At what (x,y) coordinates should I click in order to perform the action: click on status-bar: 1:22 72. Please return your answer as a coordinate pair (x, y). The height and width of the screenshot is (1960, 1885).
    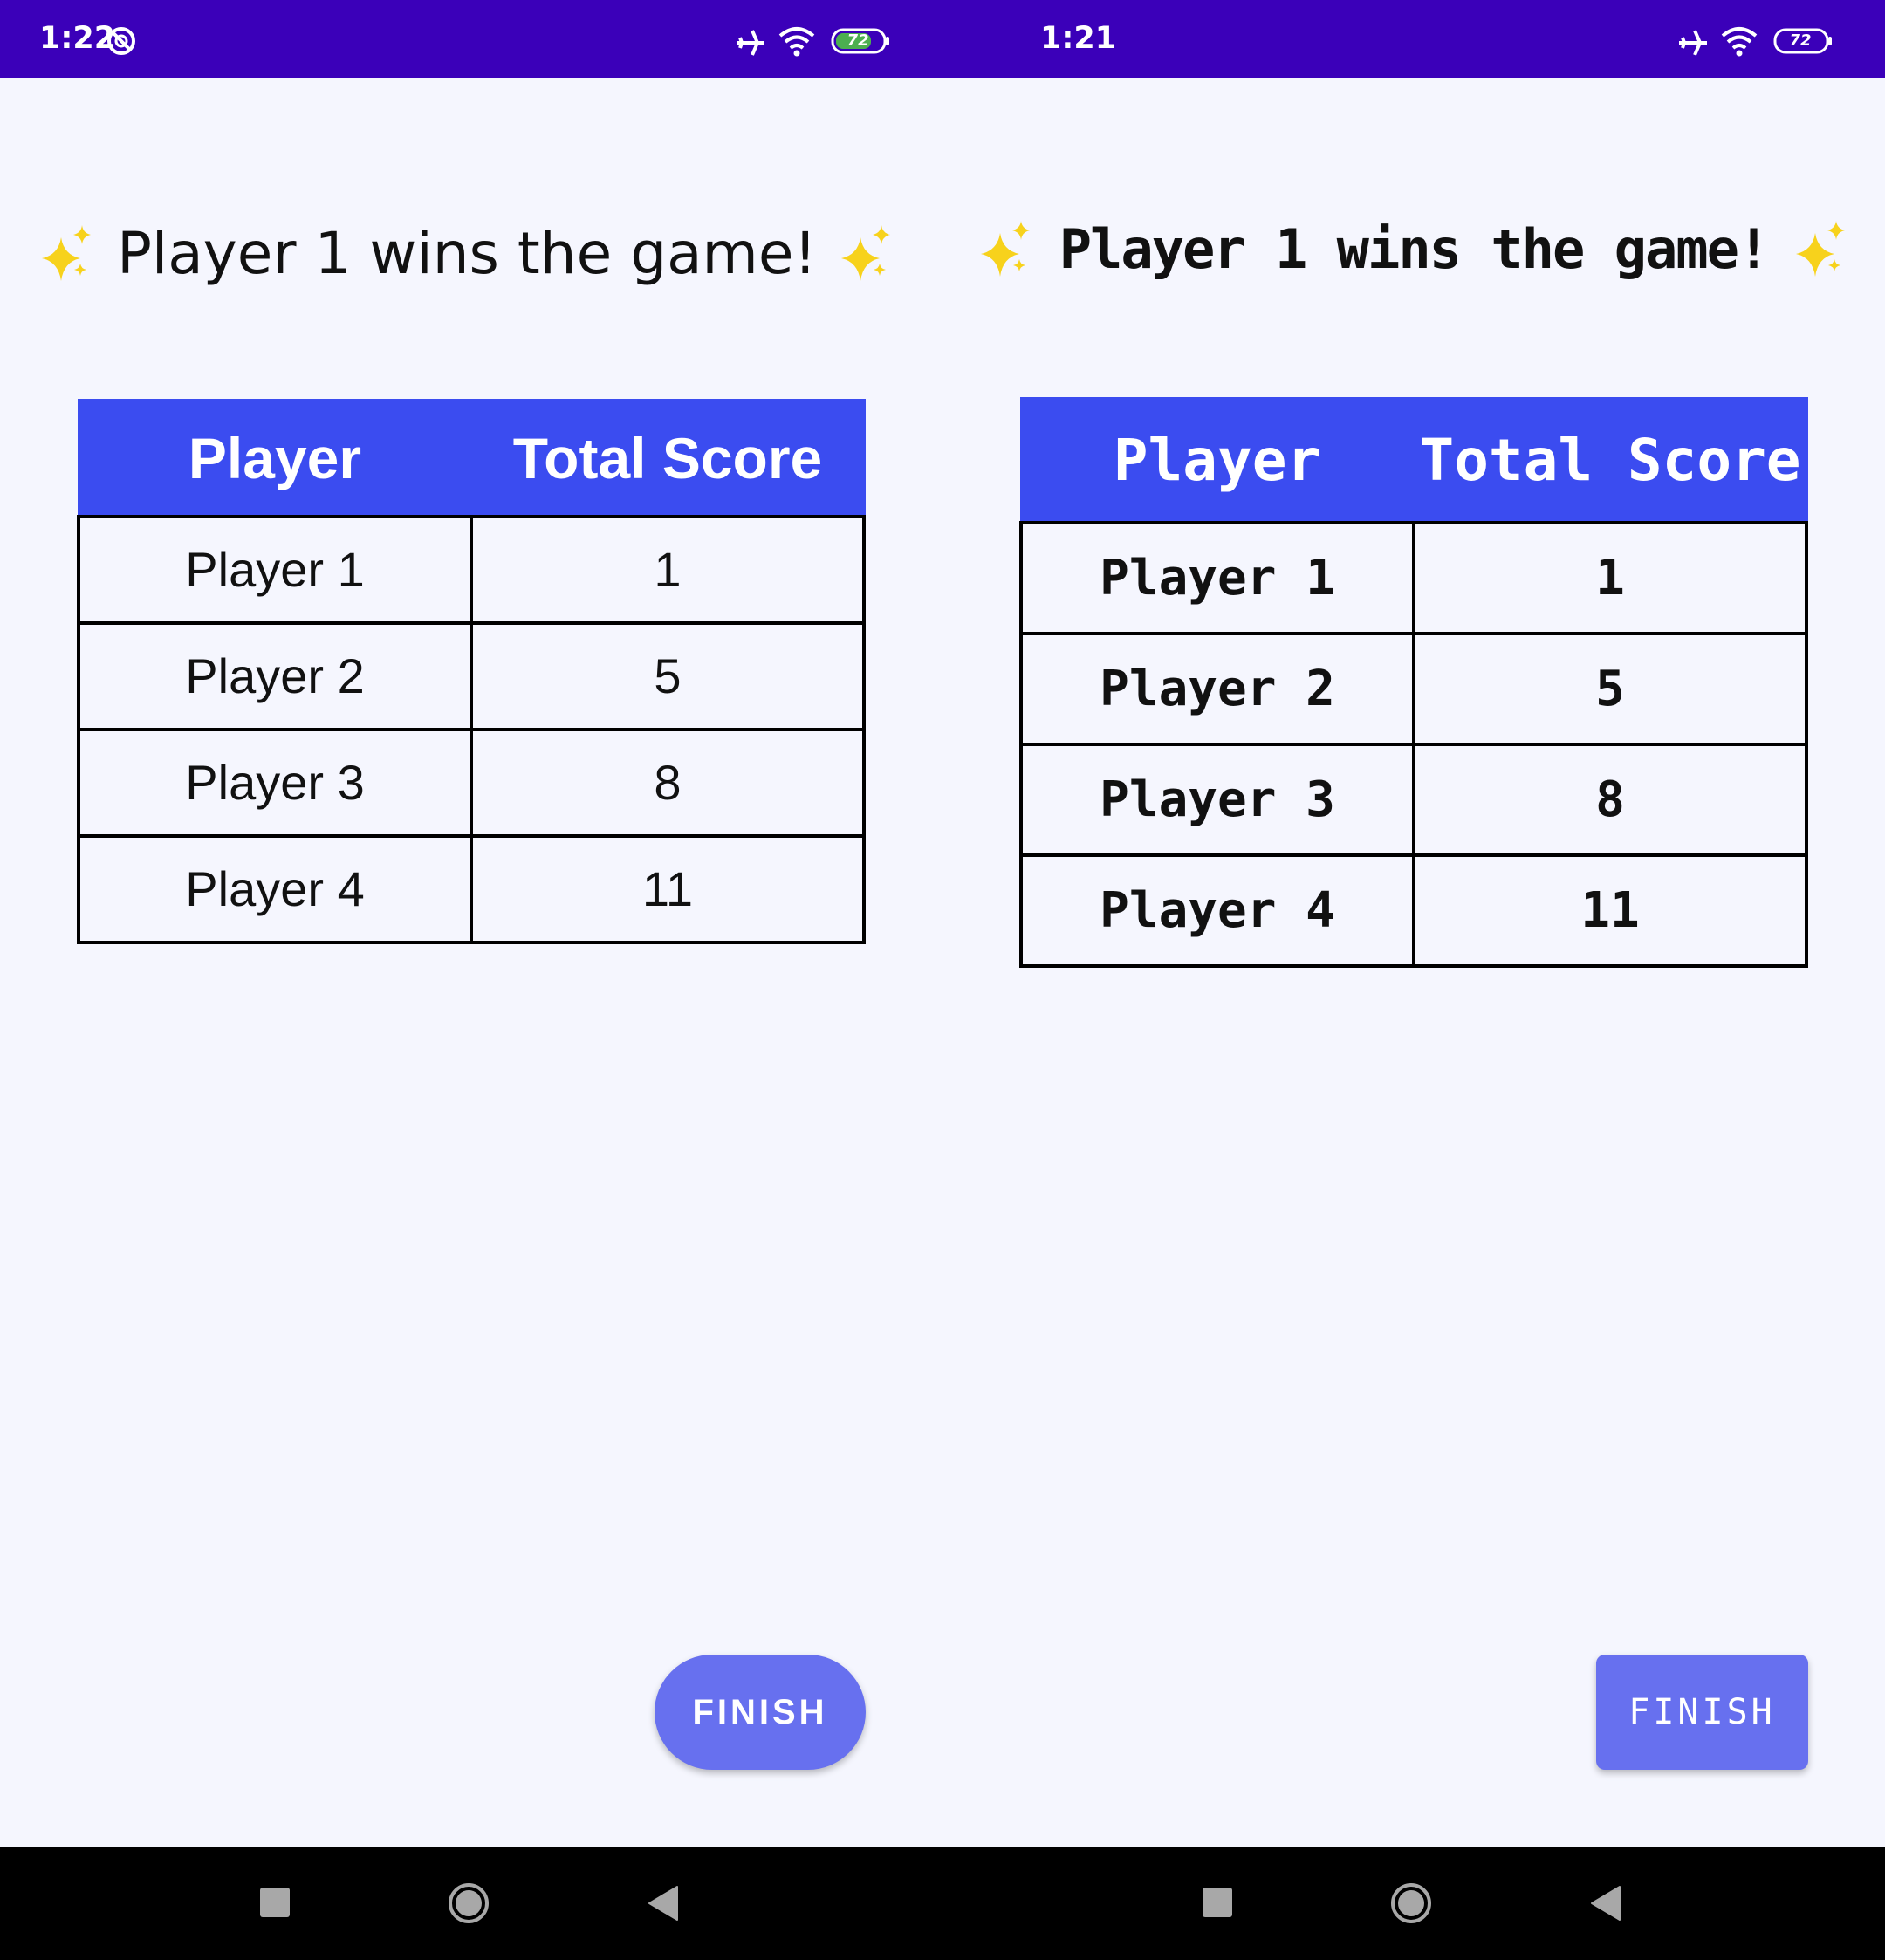
    Looking at the image, I should click on (471, 39).